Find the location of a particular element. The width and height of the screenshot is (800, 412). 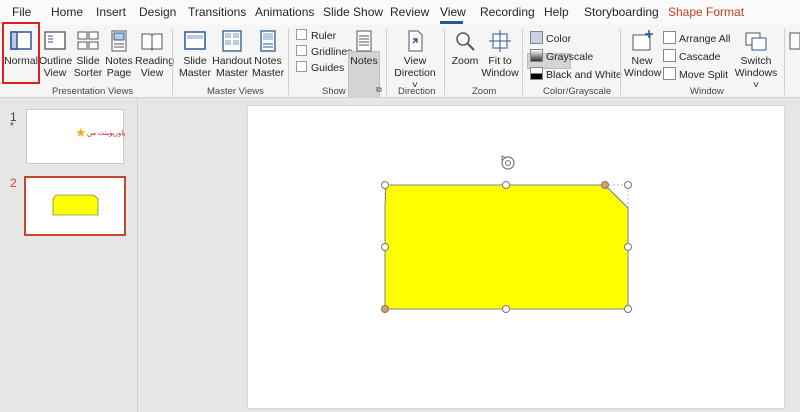

black-white-button: Black and White is located at coordinates (576, 74).